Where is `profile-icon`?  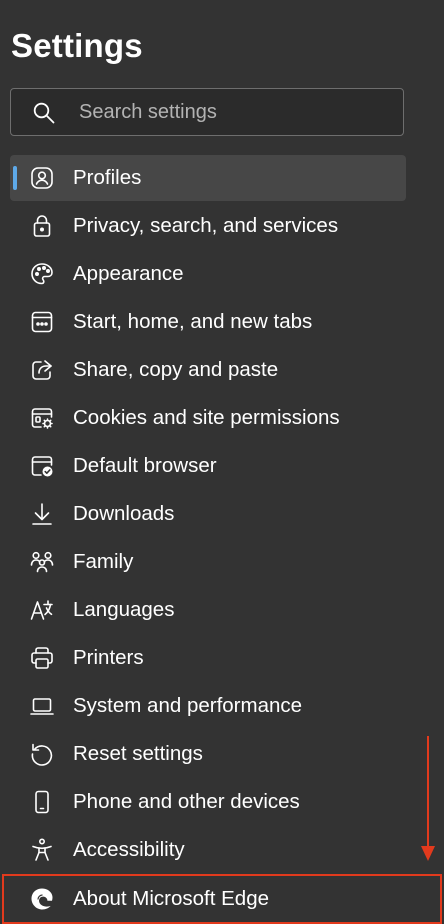
profile-icon is located at coordinates (42, 178).